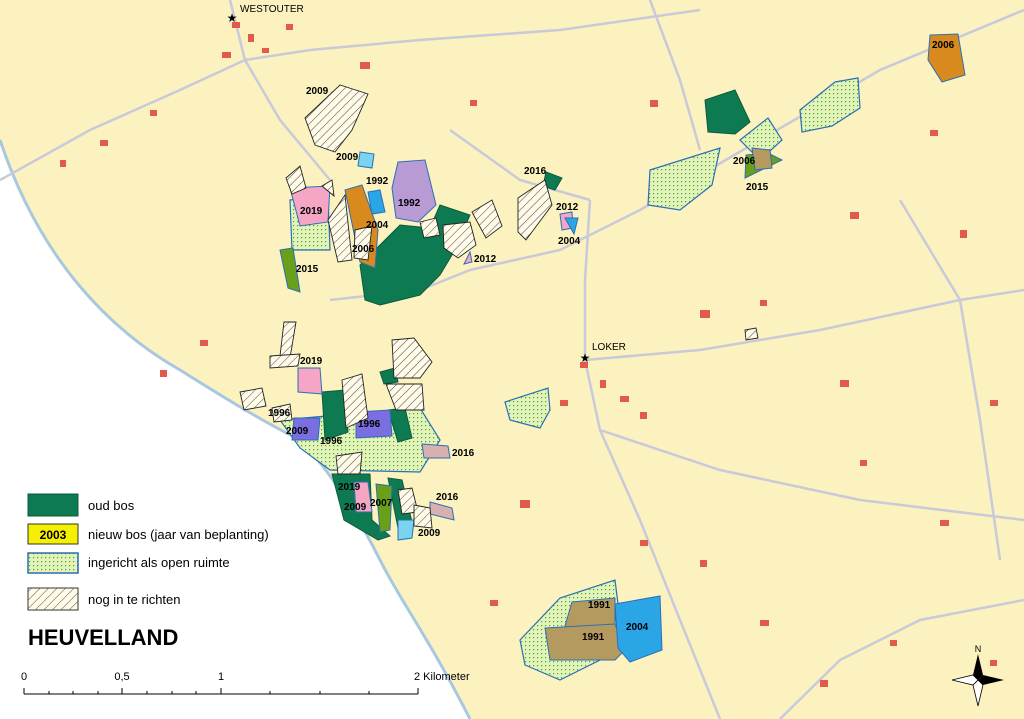 The image size is (1024, 719). What do you see at coordinates (442, 677) in the screenshot?
I see `svg-text: 2 Kilometer` at bounding box center [442, 677].